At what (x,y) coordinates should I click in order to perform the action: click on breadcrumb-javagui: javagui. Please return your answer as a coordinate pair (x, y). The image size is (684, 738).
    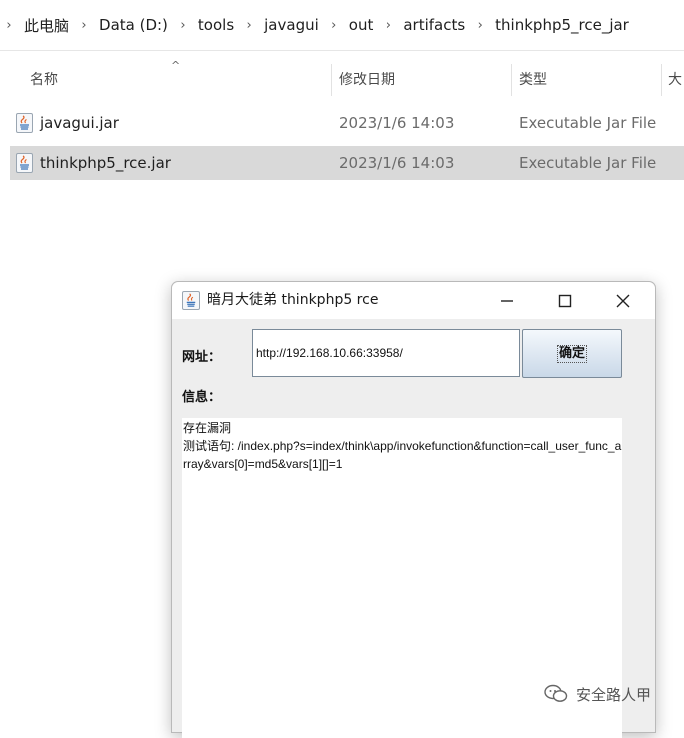
    Looking at the image, I should click on (291, 25).